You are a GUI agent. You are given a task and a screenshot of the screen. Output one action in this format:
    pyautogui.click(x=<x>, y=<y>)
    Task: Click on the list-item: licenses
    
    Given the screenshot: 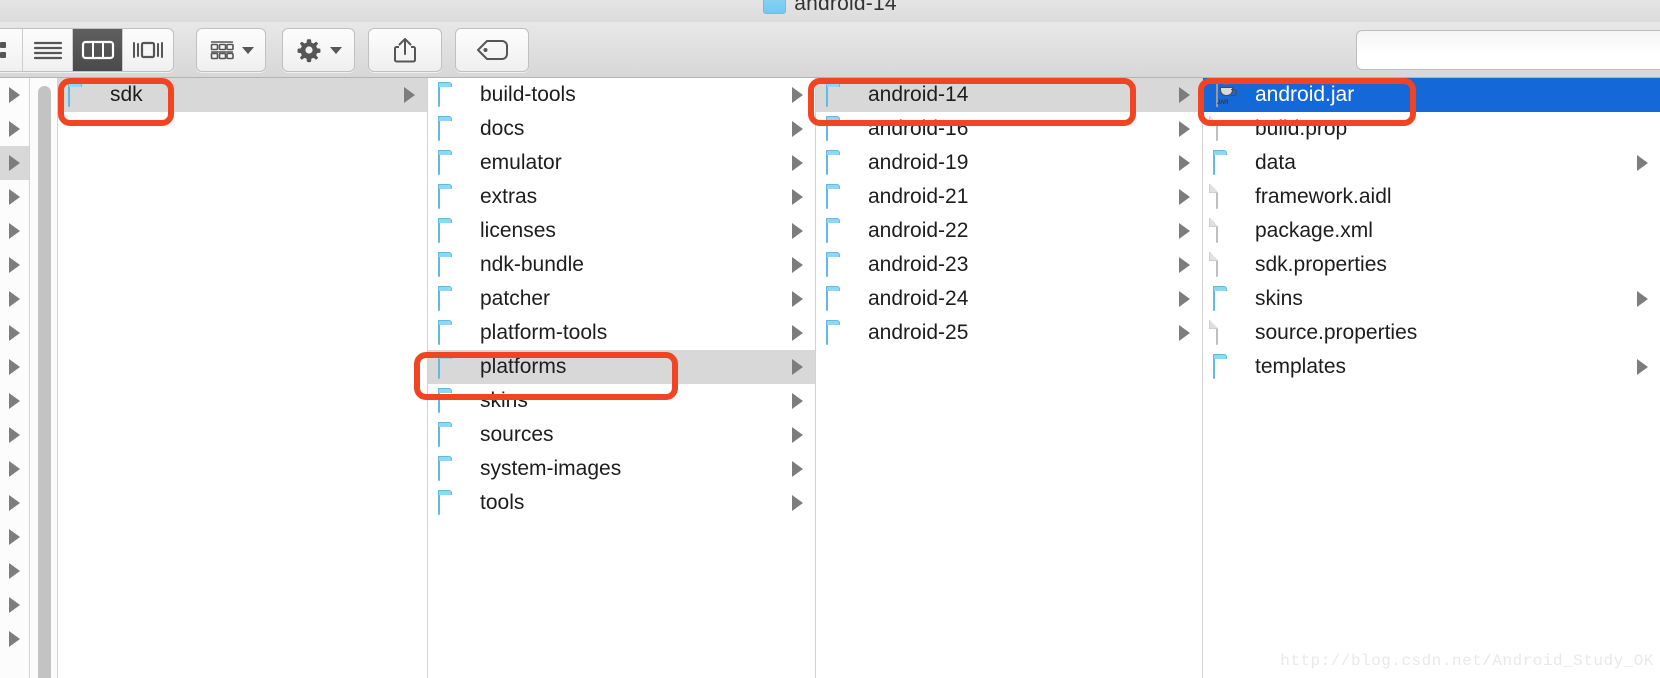 What is the action you would take?
    pyautogui.click(x=621, y=231)
    